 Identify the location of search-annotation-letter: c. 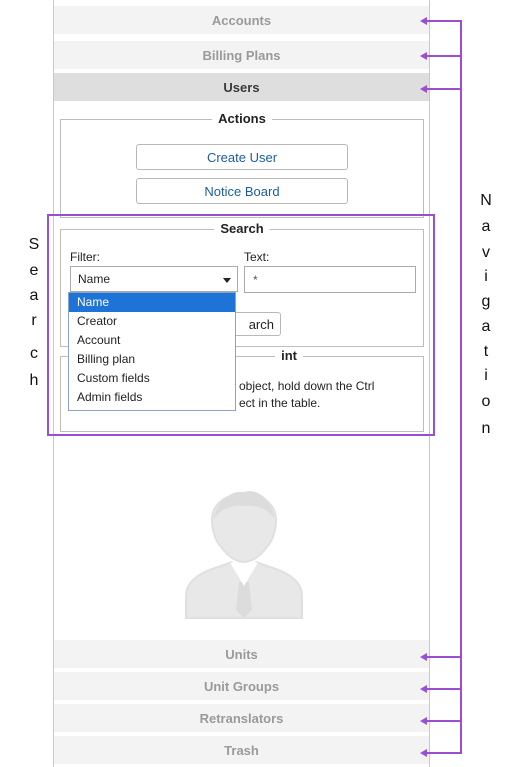
(34, 353).